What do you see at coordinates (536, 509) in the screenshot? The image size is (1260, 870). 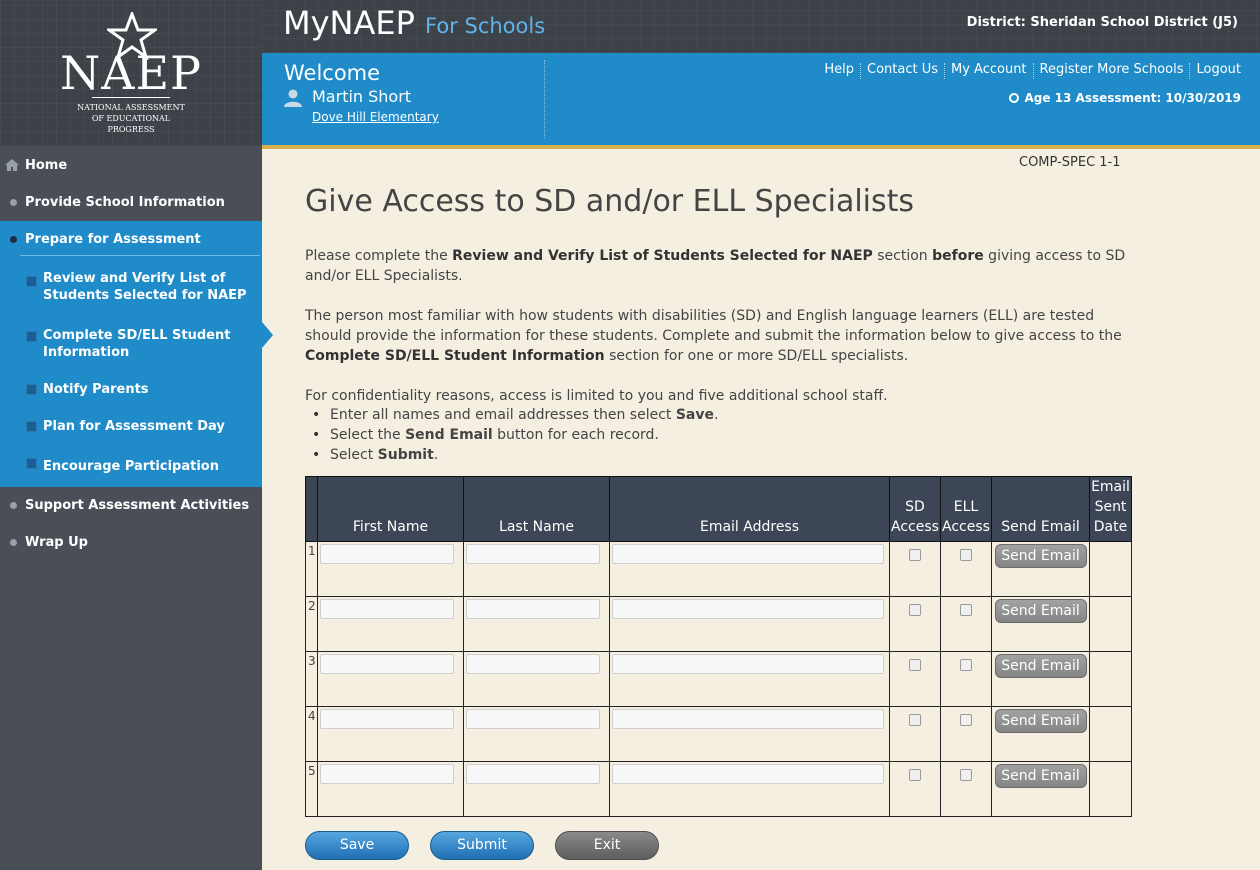 I see `col-last-name: Last Name` at bounding box center [536, 509].